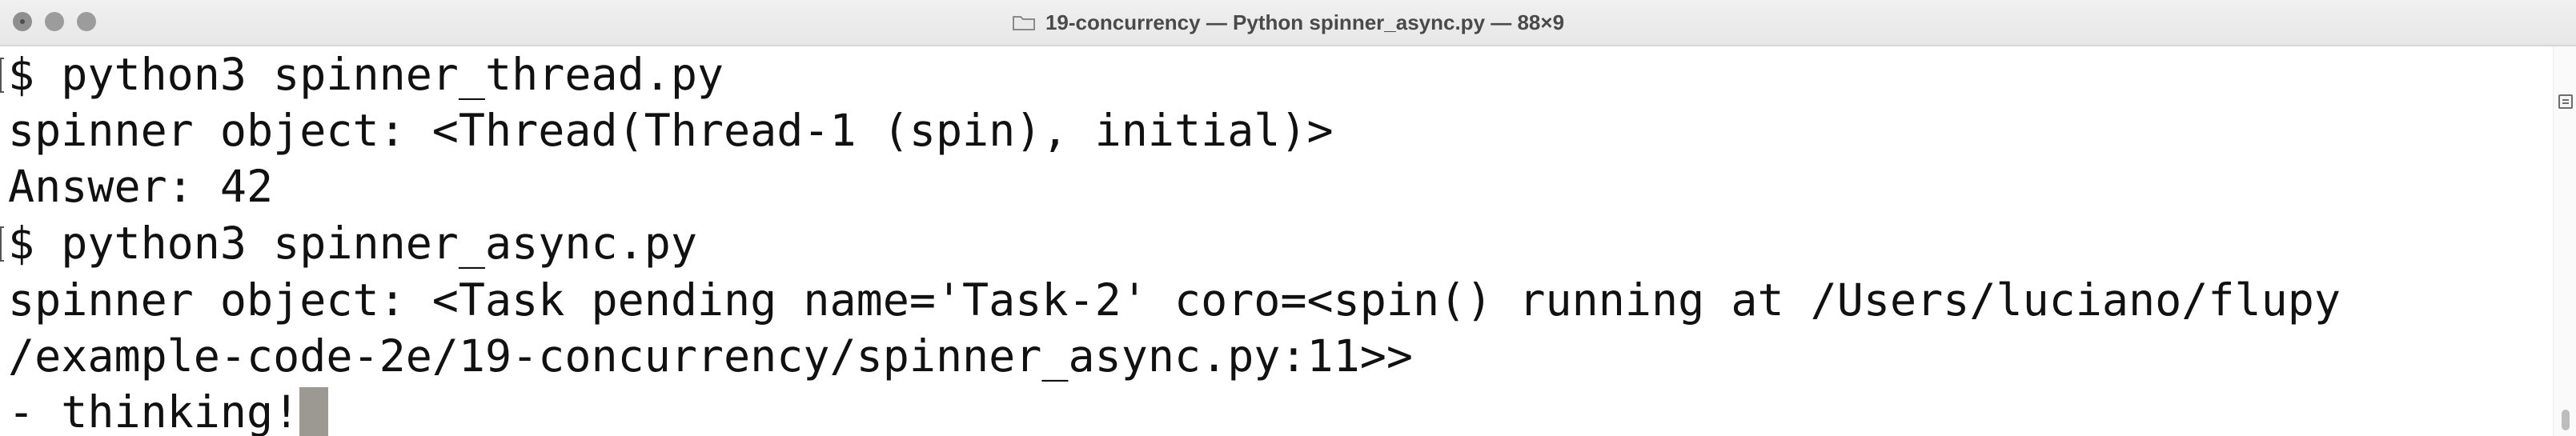  I want to click on vertical-scrollbar, so click(2564, 241).